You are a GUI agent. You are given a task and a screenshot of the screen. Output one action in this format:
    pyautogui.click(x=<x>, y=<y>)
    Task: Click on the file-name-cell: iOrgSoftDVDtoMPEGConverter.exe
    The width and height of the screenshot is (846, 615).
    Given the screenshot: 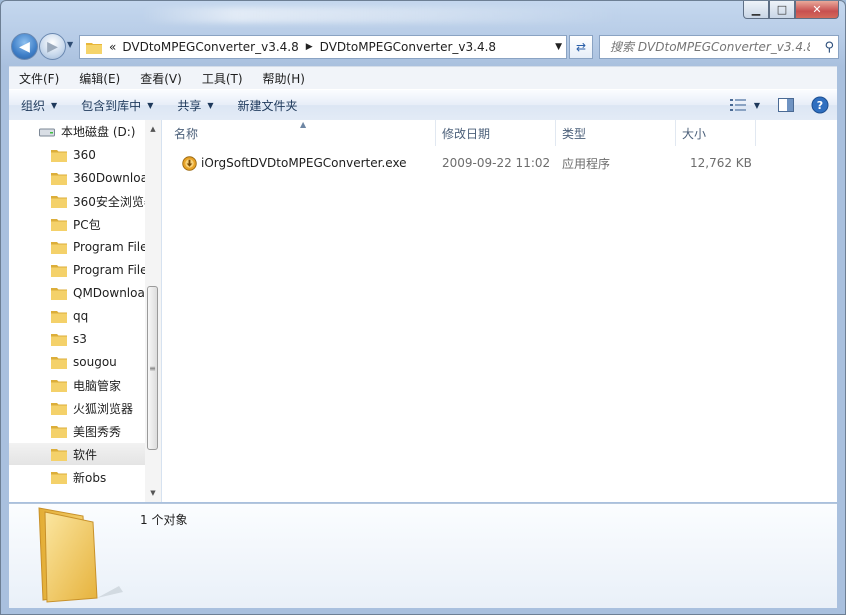 What is the action you would take?
    pyautogui.click(x=294, y=163)
    